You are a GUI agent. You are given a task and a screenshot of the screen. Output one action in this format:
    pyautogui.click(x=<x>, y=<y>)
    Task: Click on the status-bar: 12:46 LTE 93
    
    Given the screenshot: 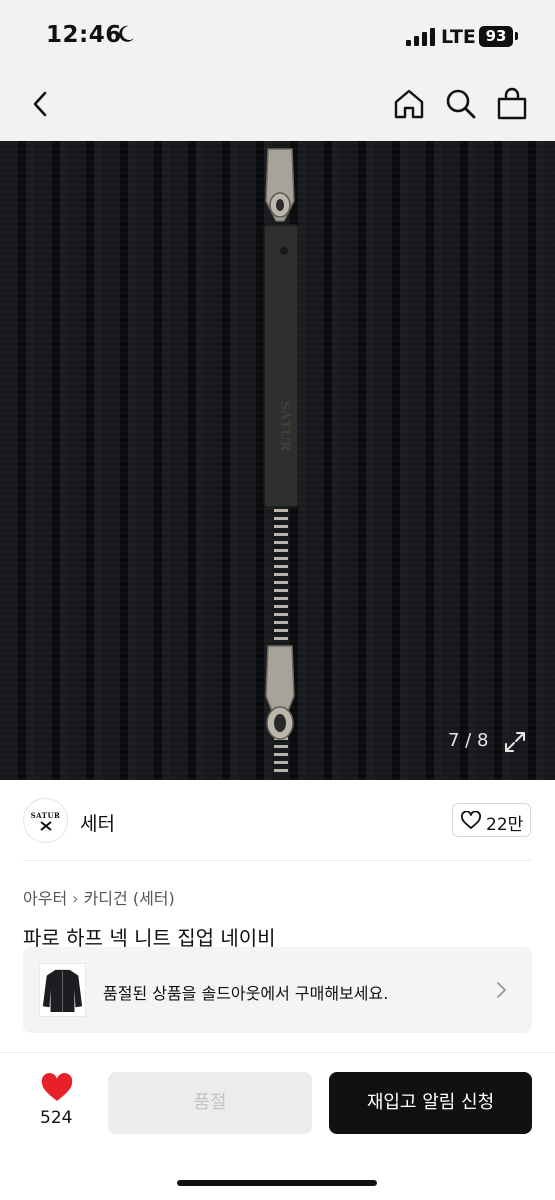 What is the action you would take?
    pyautogui.click(x=277, y=35)
    